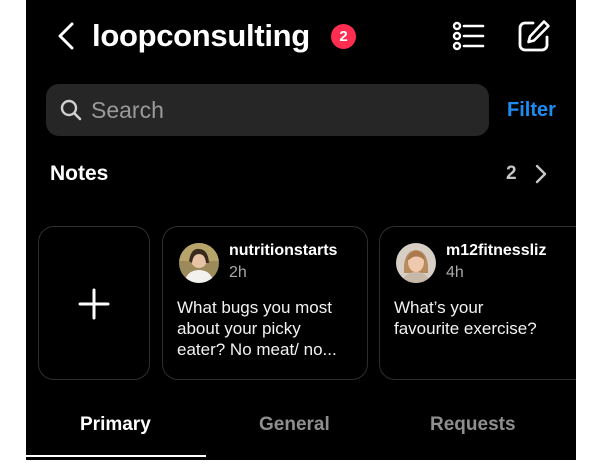 This screenshot has width=600, height=470. What do you see at coordinates (541, 174) in the screenshot?
I see `chevron-right-icon` at bounding box center [541, 174].